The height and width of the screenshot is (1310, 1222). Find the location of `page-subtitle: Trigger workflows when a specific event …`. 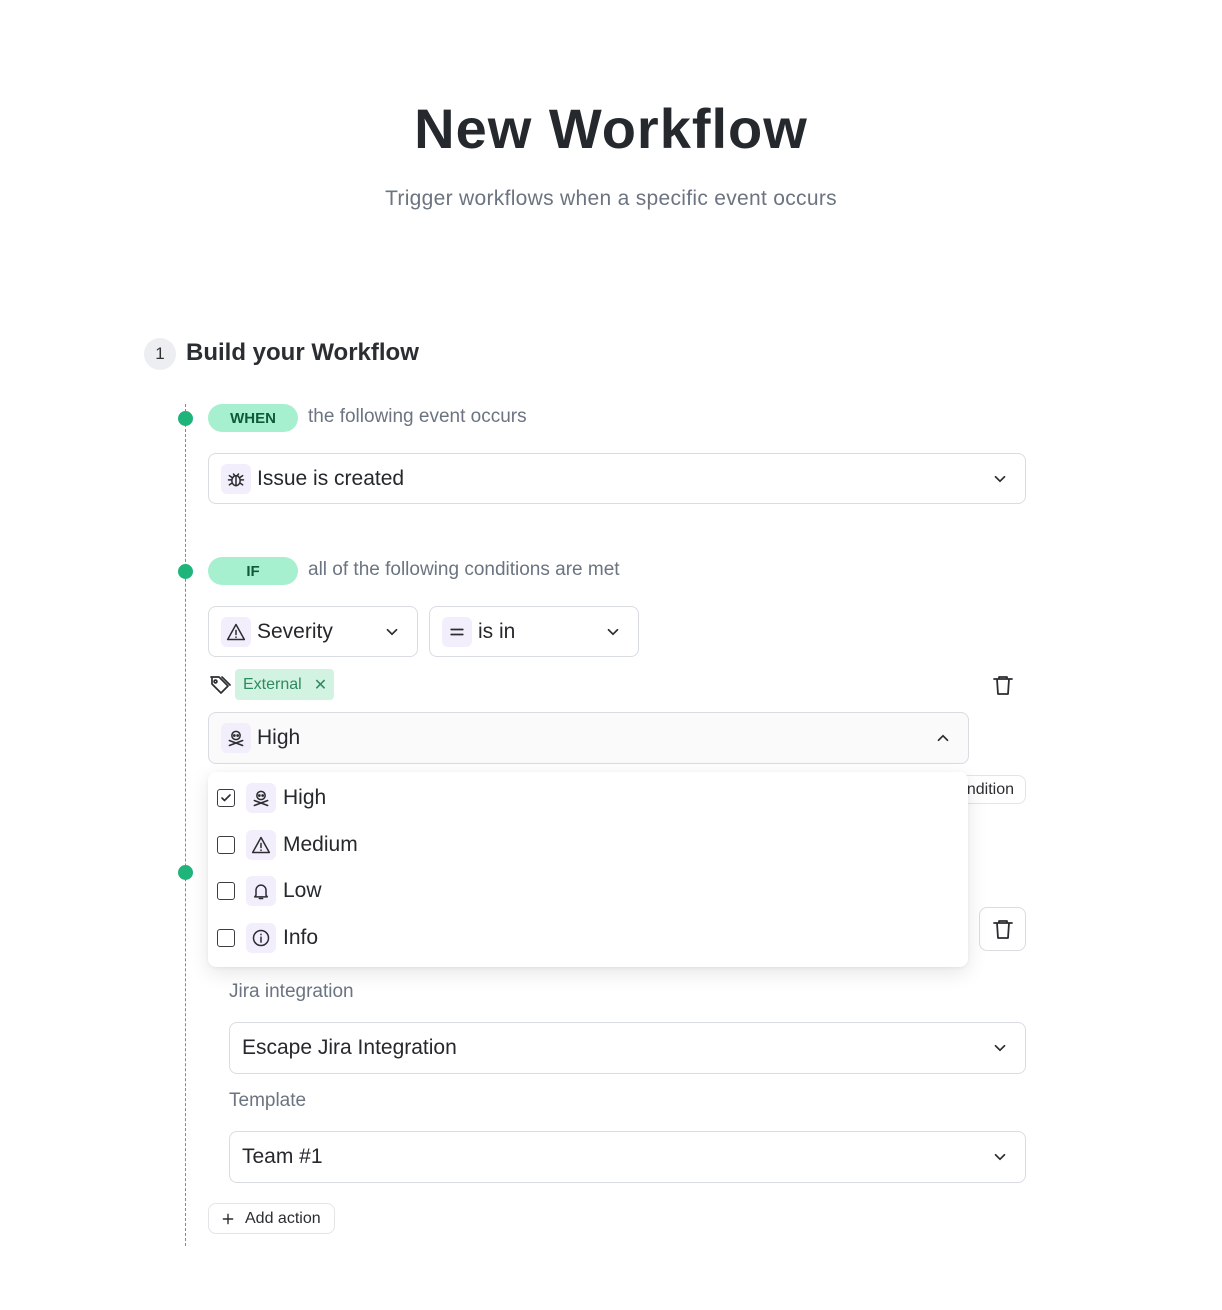

page-subtitle: Trigger workflows when a specific event … is located at coordinates (611, 198).